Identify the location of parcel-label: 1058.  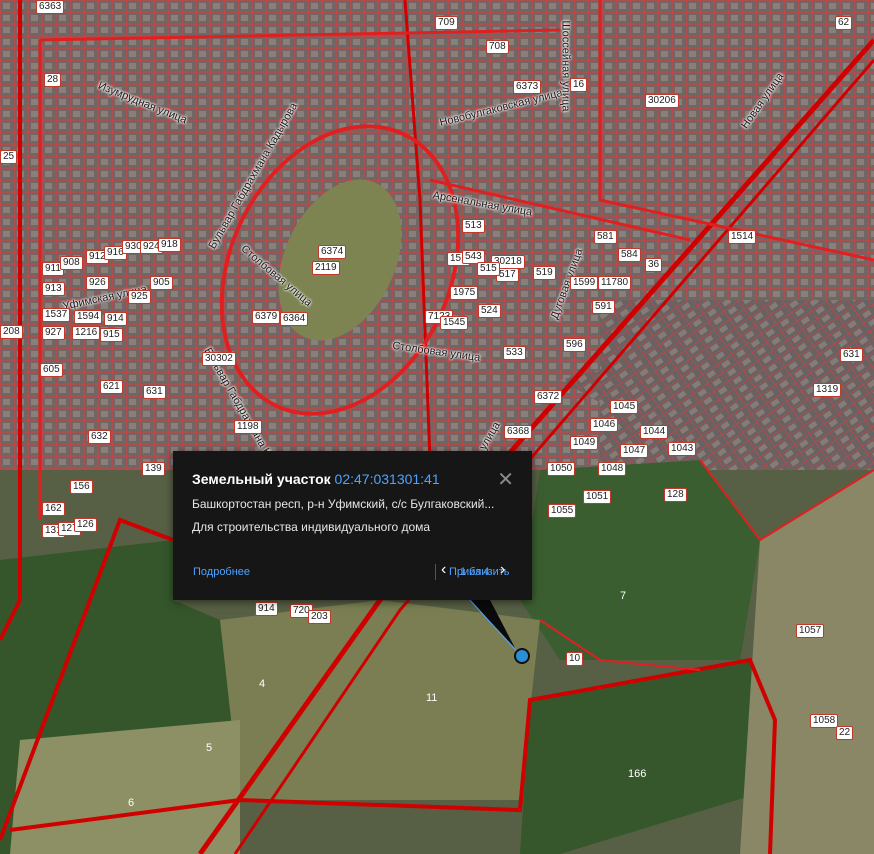
(824, 721).